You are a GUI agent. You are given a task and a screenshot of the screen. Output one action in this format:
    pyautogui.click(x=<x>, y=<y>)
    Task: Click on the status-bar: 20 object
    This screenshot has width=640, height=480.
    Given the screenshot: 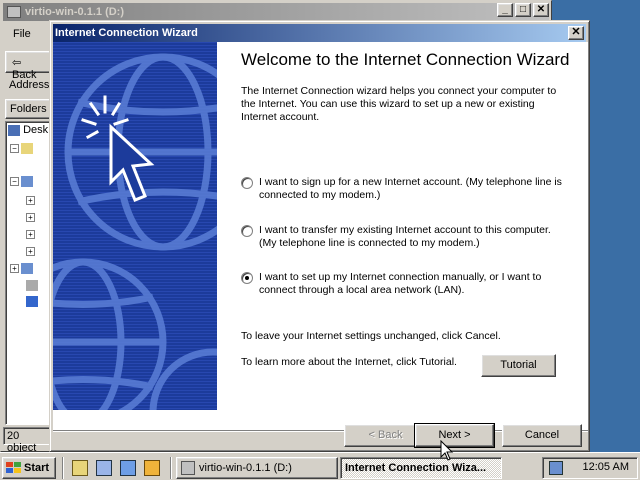 What is the action you would take?
    pyautogui.click(x=28, y=440)
    